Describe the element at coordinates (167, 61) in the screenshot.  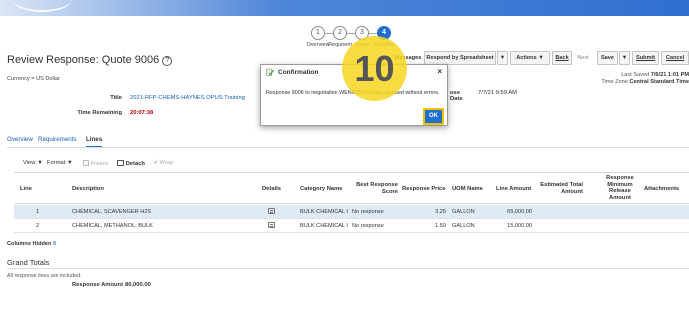
I see `help-icon: ?` at that location.